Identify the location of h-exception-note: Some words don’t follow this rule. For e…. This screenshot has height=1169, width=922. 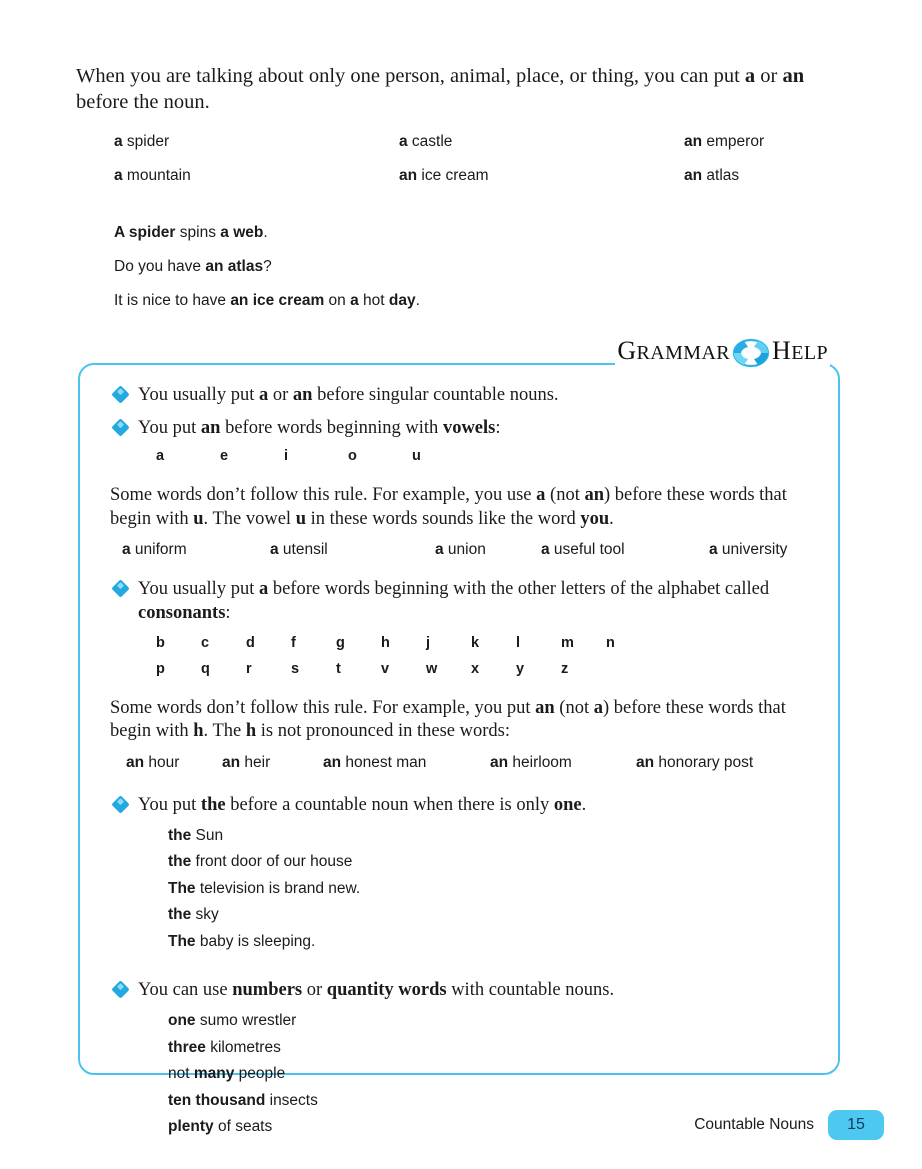
(459, 720).